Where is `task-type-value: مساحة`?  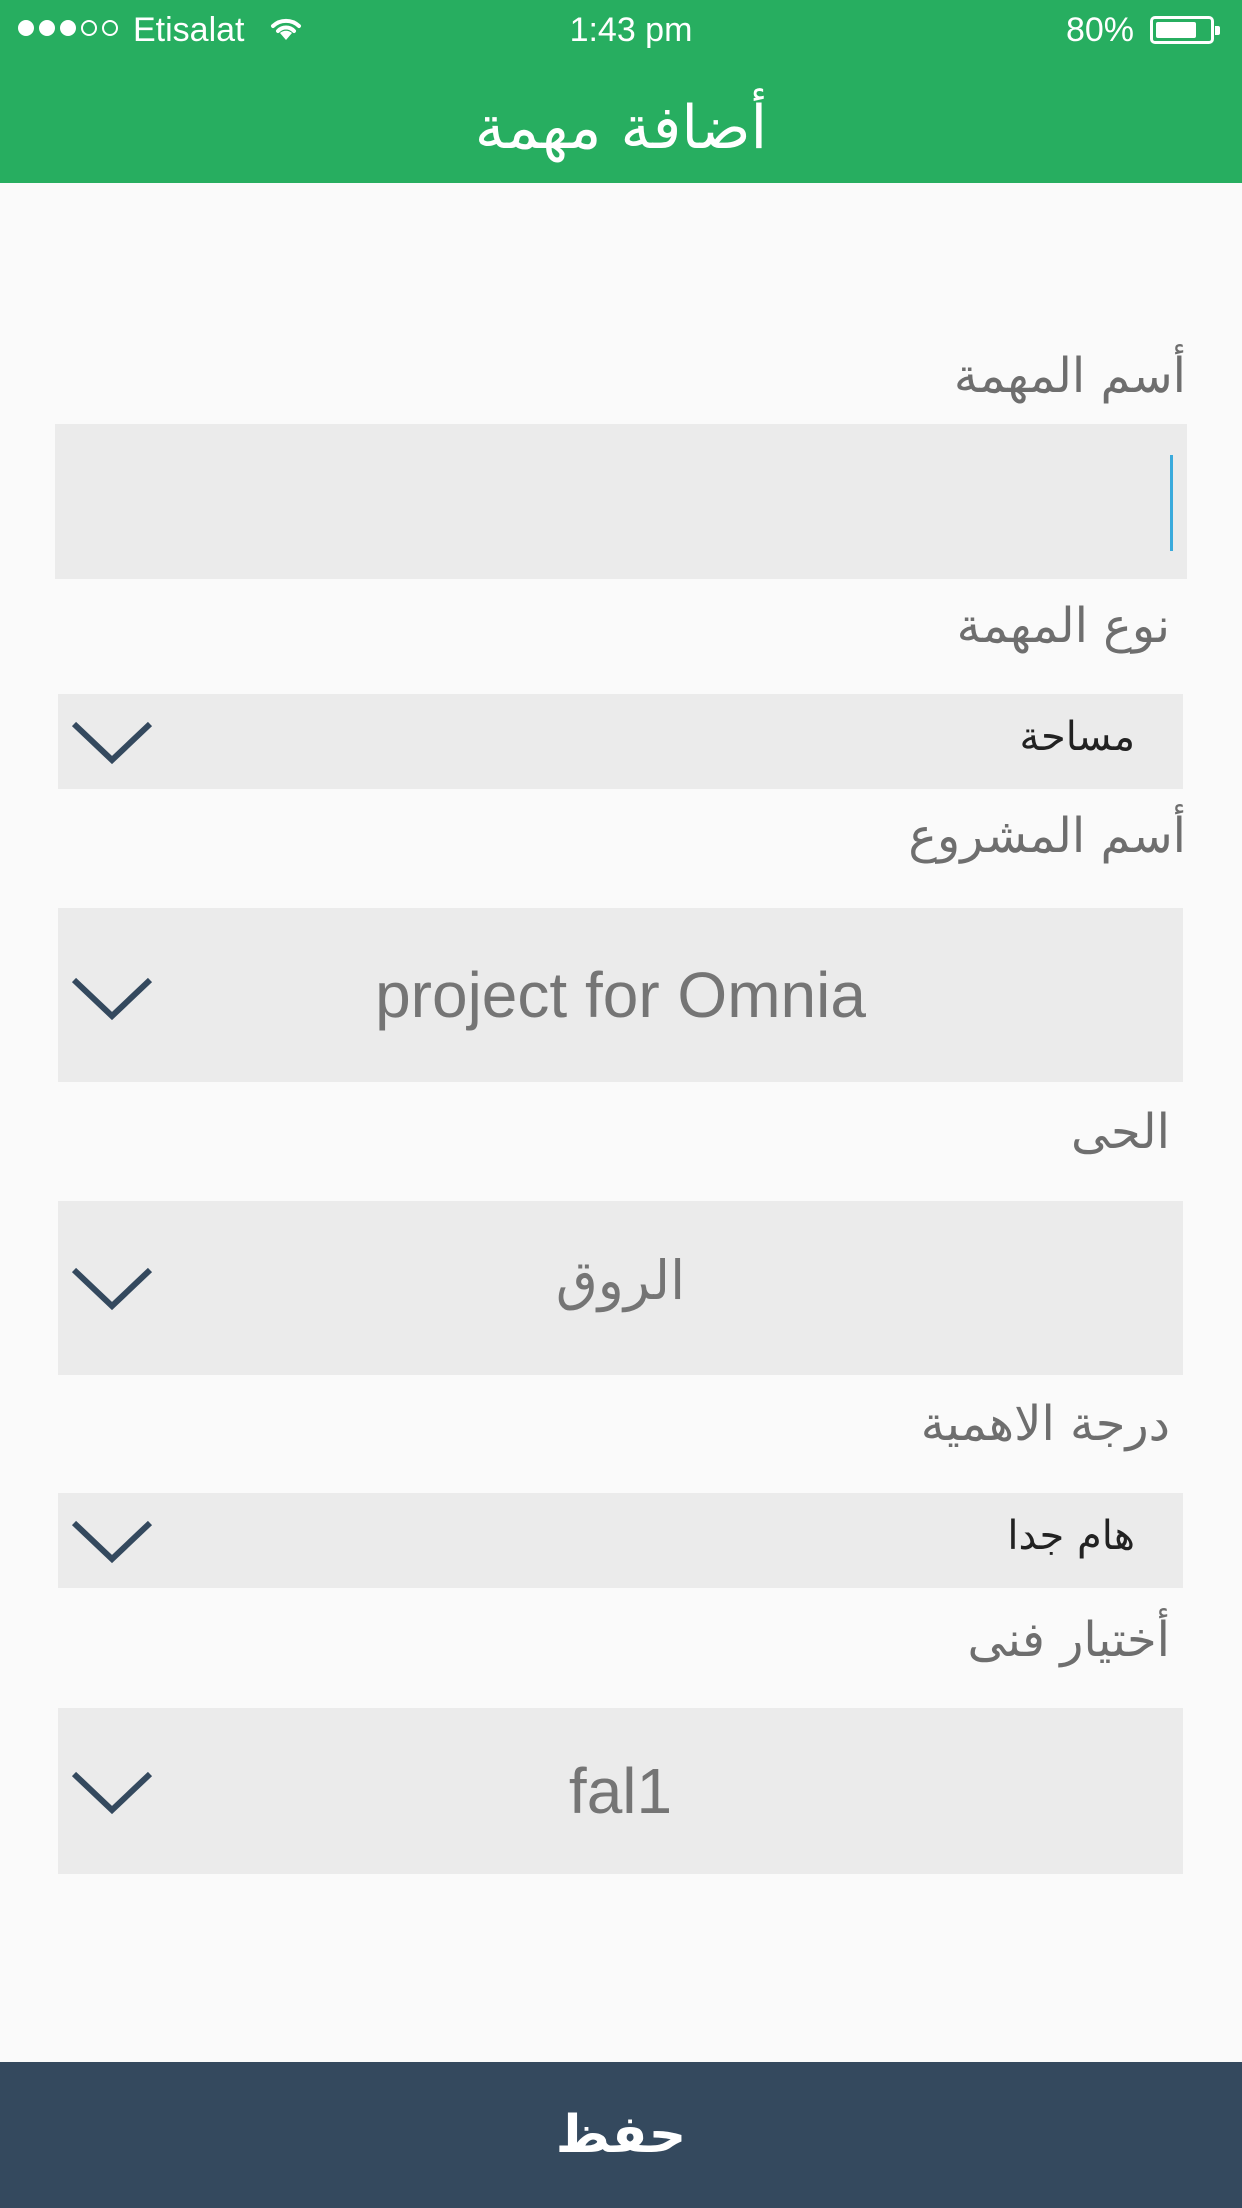 task-type-value: مساحة is located at coordinates (1077, 737).